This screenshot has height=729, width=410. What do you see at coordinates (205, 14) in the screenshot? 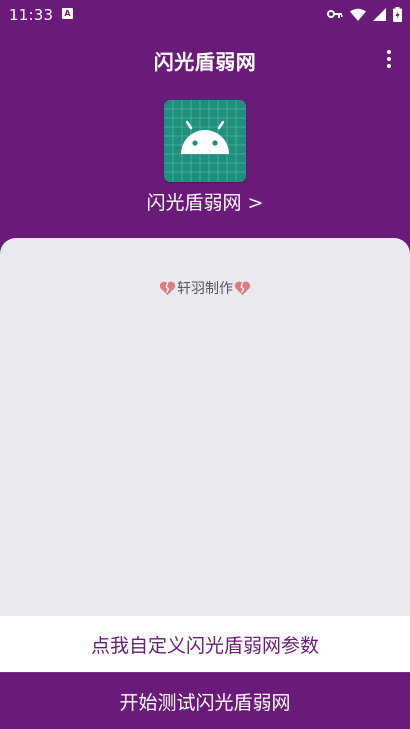
I see `status-bar: 11:33 A` at bounding box center [205, 14].